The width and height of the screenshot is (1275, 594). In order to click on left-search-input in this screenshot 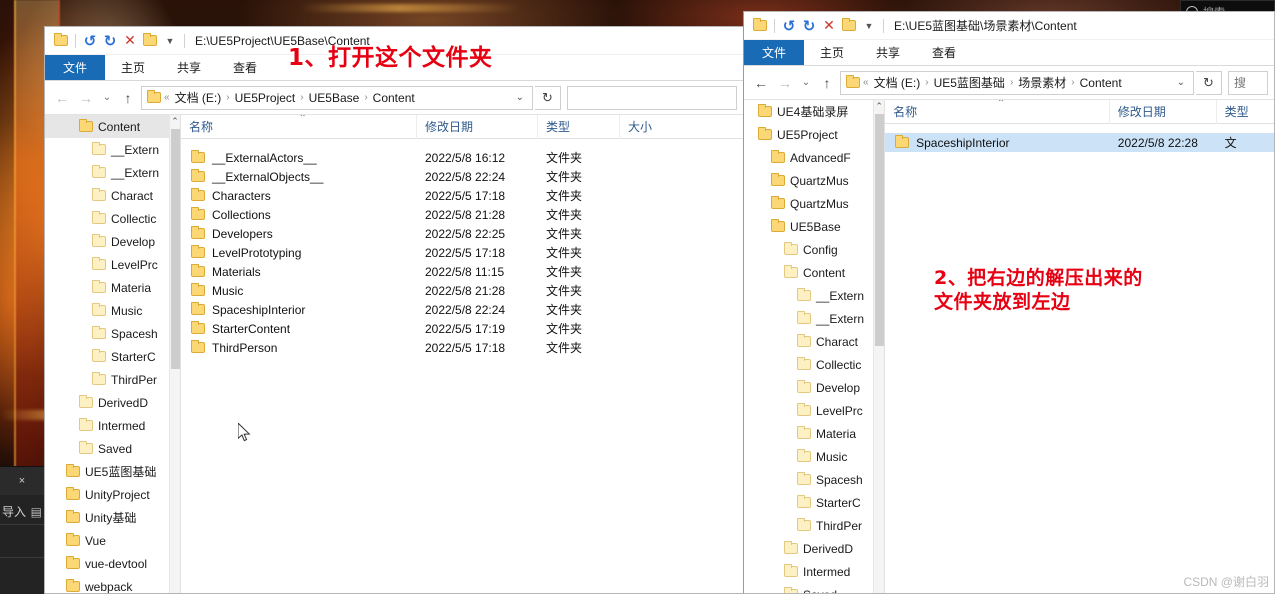, I will do `click(652, 97)`.